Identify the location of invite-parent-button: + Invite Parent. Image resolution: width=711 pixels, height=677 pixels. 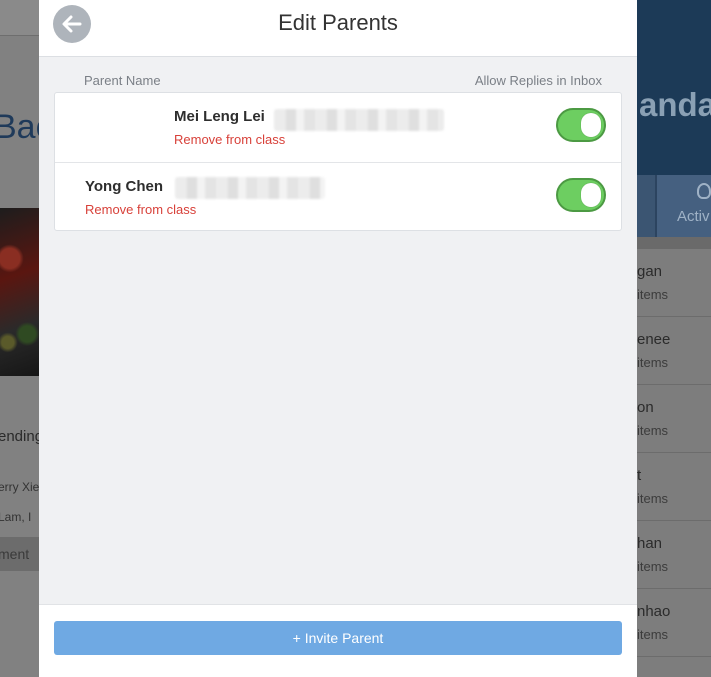
(338, 638).